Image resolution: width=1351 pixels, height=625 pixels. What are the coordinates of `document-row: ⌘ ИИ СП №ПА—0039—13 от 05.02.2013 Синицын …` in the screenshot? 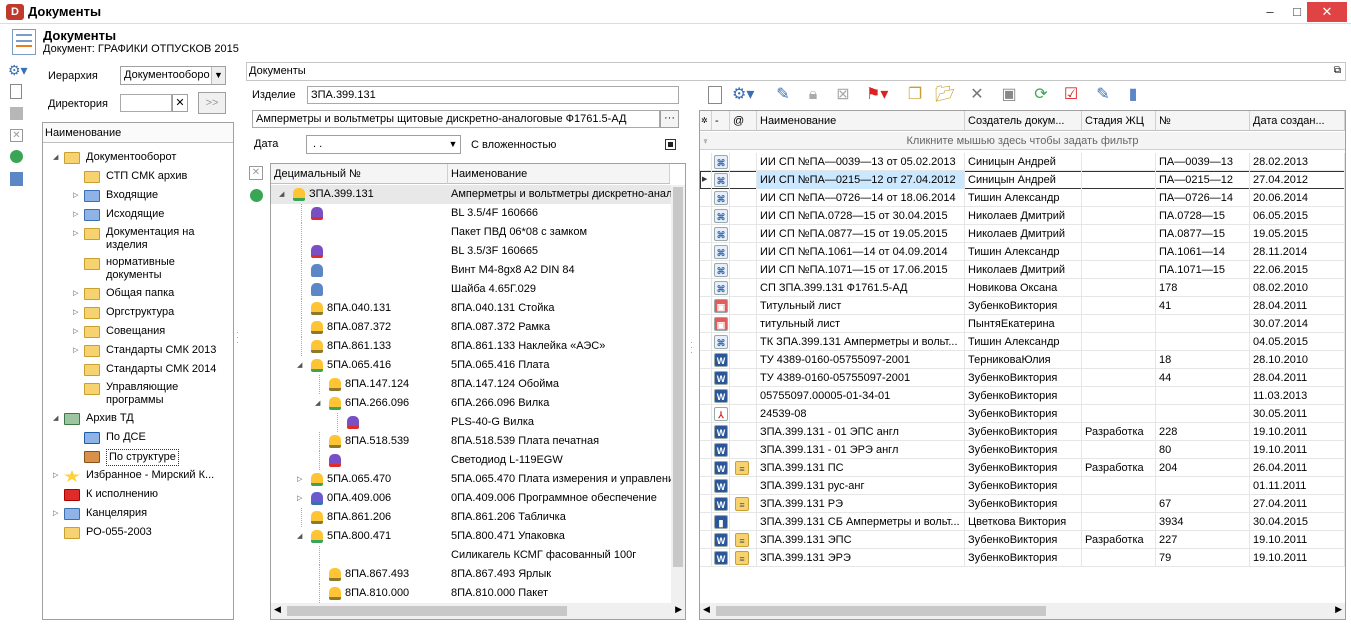 It's located at (1022, 162).